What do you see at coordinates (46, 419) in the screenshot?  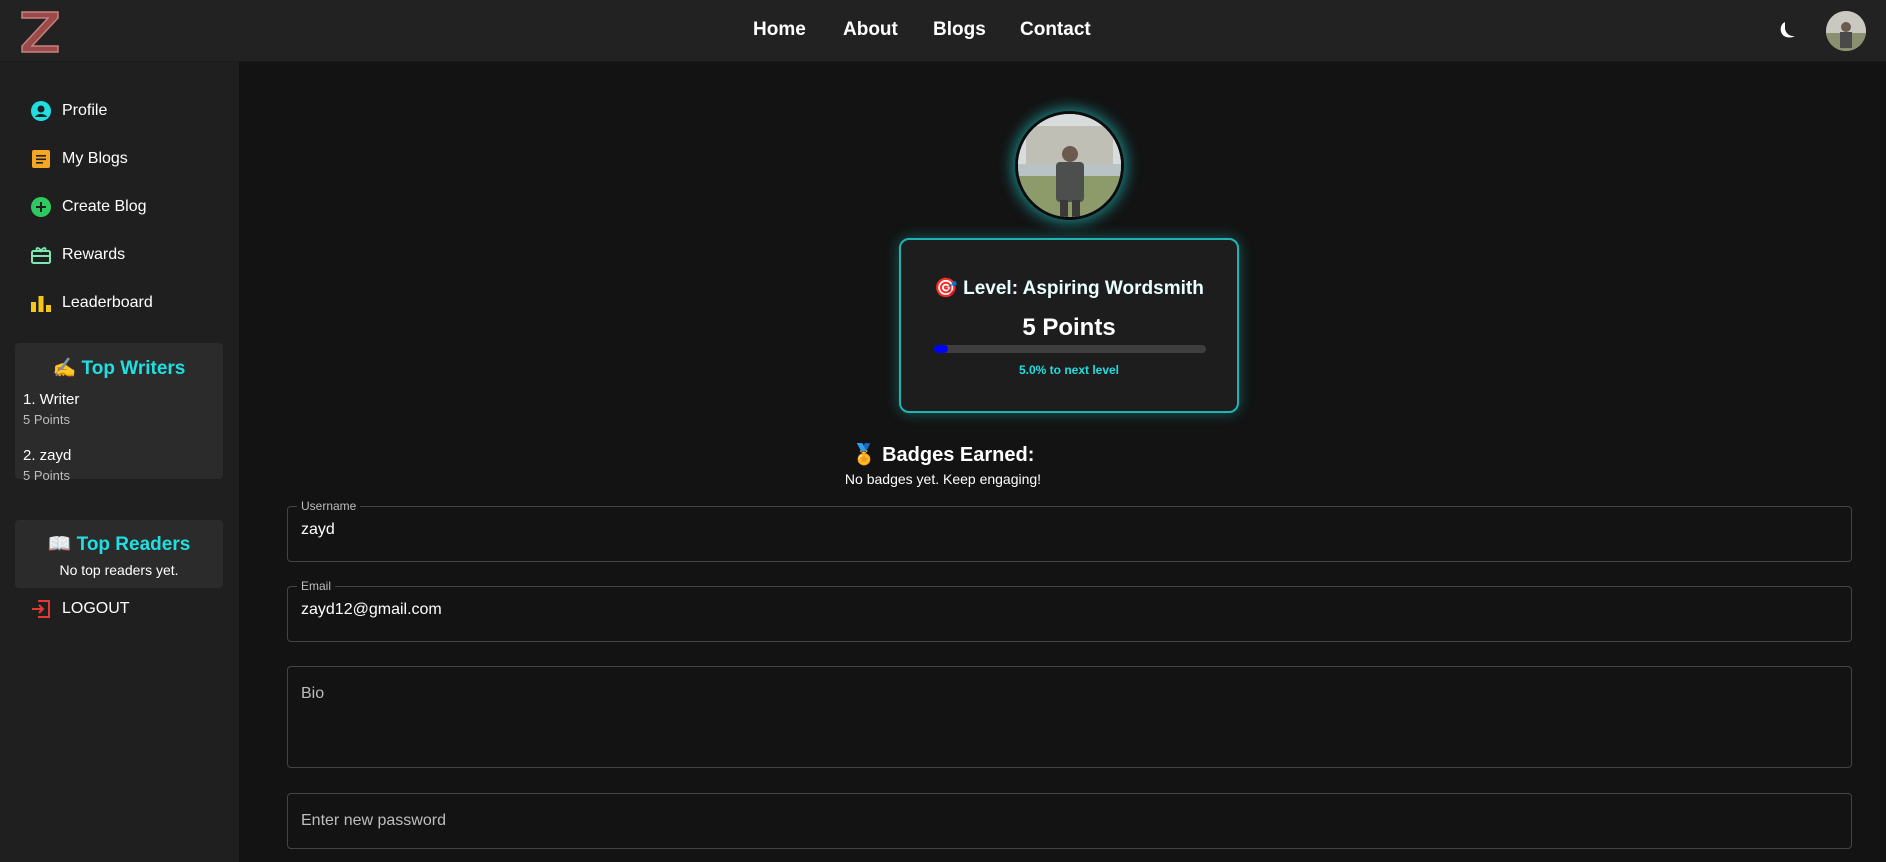 I see `writer-points: 5 Points` at bounding box center [46, 419].